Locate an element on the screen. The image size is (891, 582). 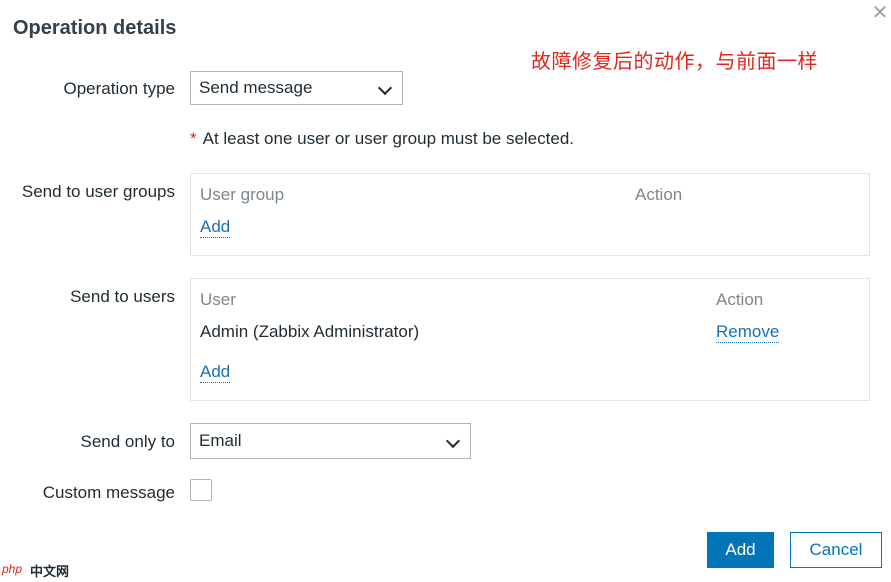
user-column-header: User is located at coordinates (218, 299).